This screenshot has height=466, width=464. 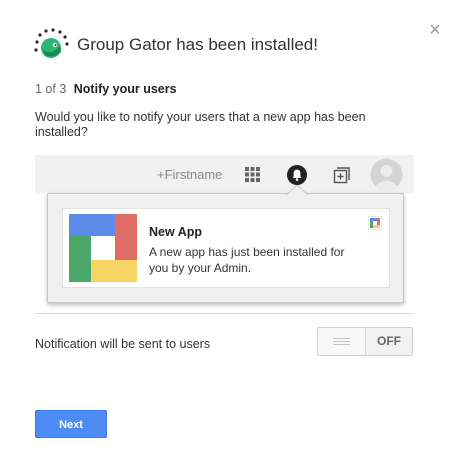 I want to click on popup-arrow, so click(x=297, y=190).